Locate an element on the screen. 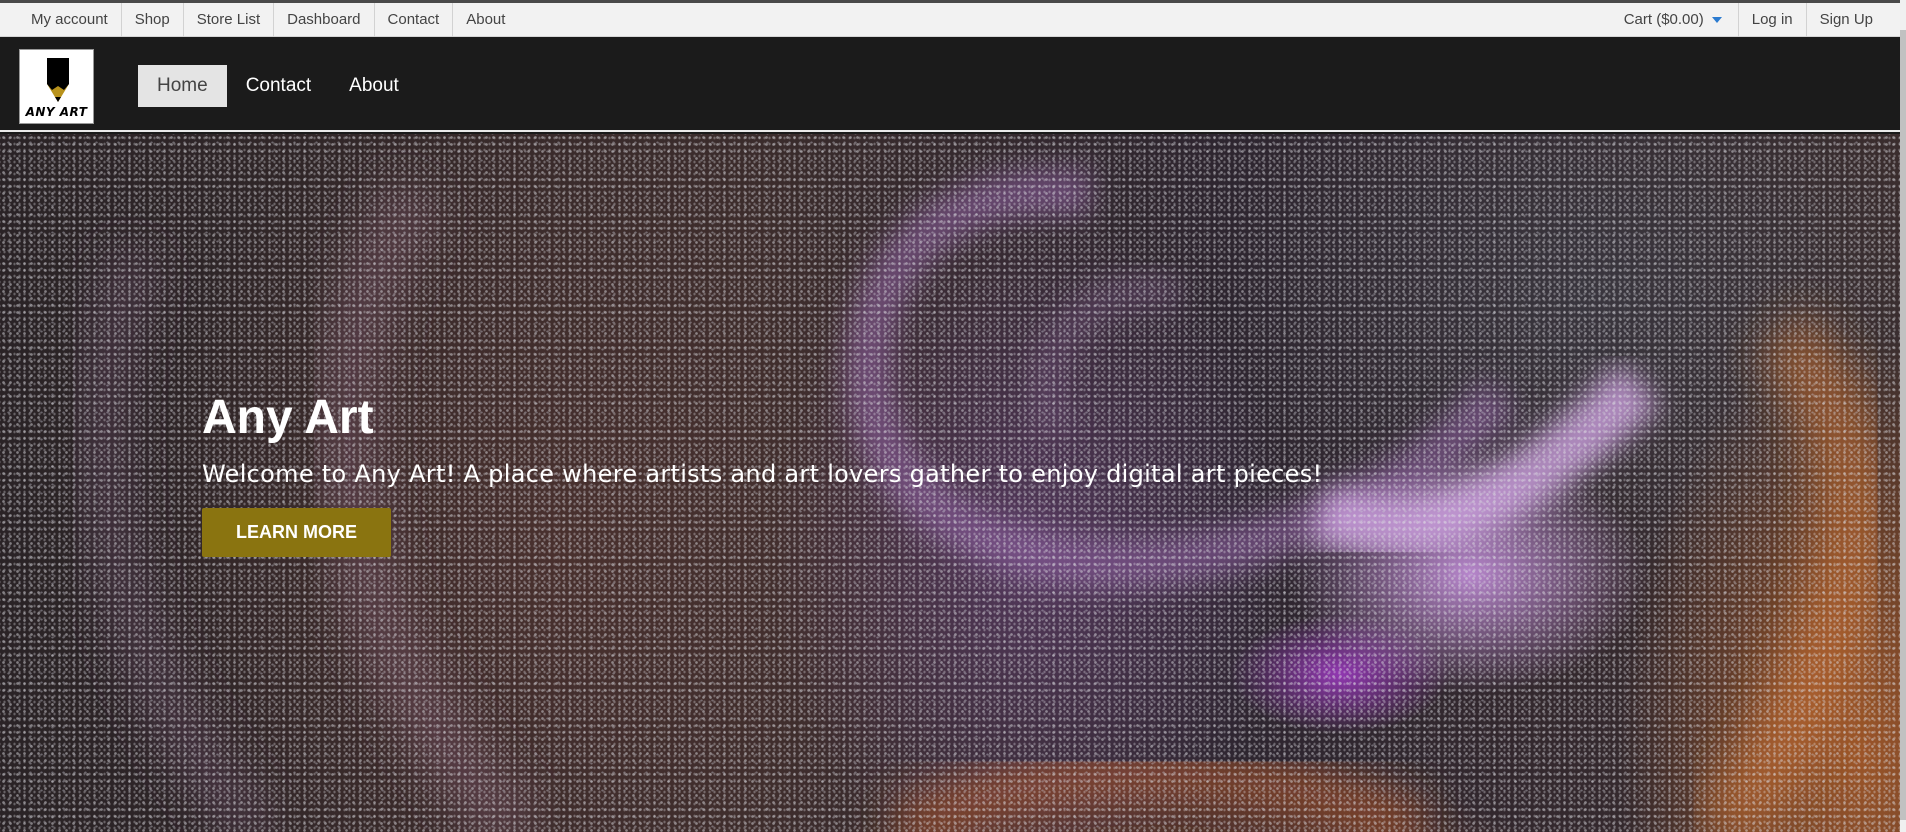 Image resolution: width=1906 pixels, height=832 pixels. main-nav: Home Contact About is located at coordinates (278, 86).